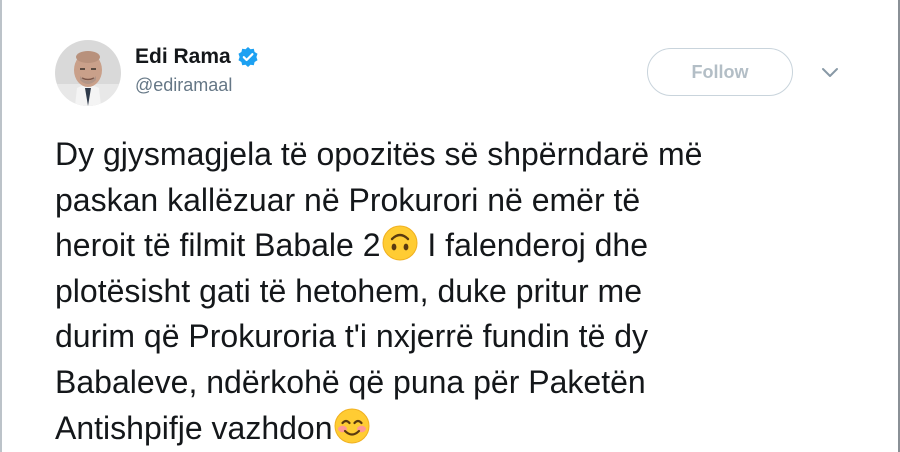 Image resolution: width=900 pixels, height=452 pixels. Describe the element at coordinates (830, 73) in the screenshot. I see `chevron-down-icon` at that location.